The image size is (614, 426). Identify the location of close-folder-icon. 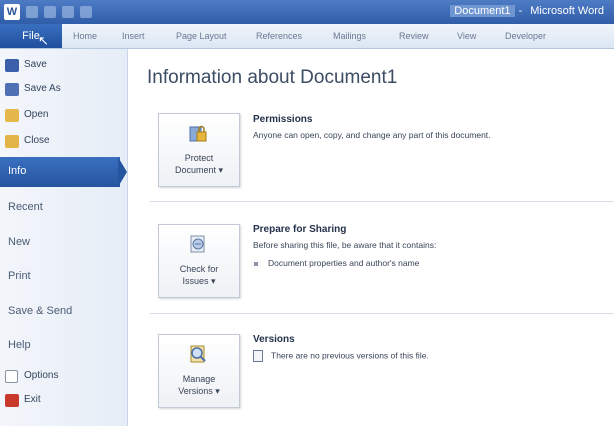
(12, 141).